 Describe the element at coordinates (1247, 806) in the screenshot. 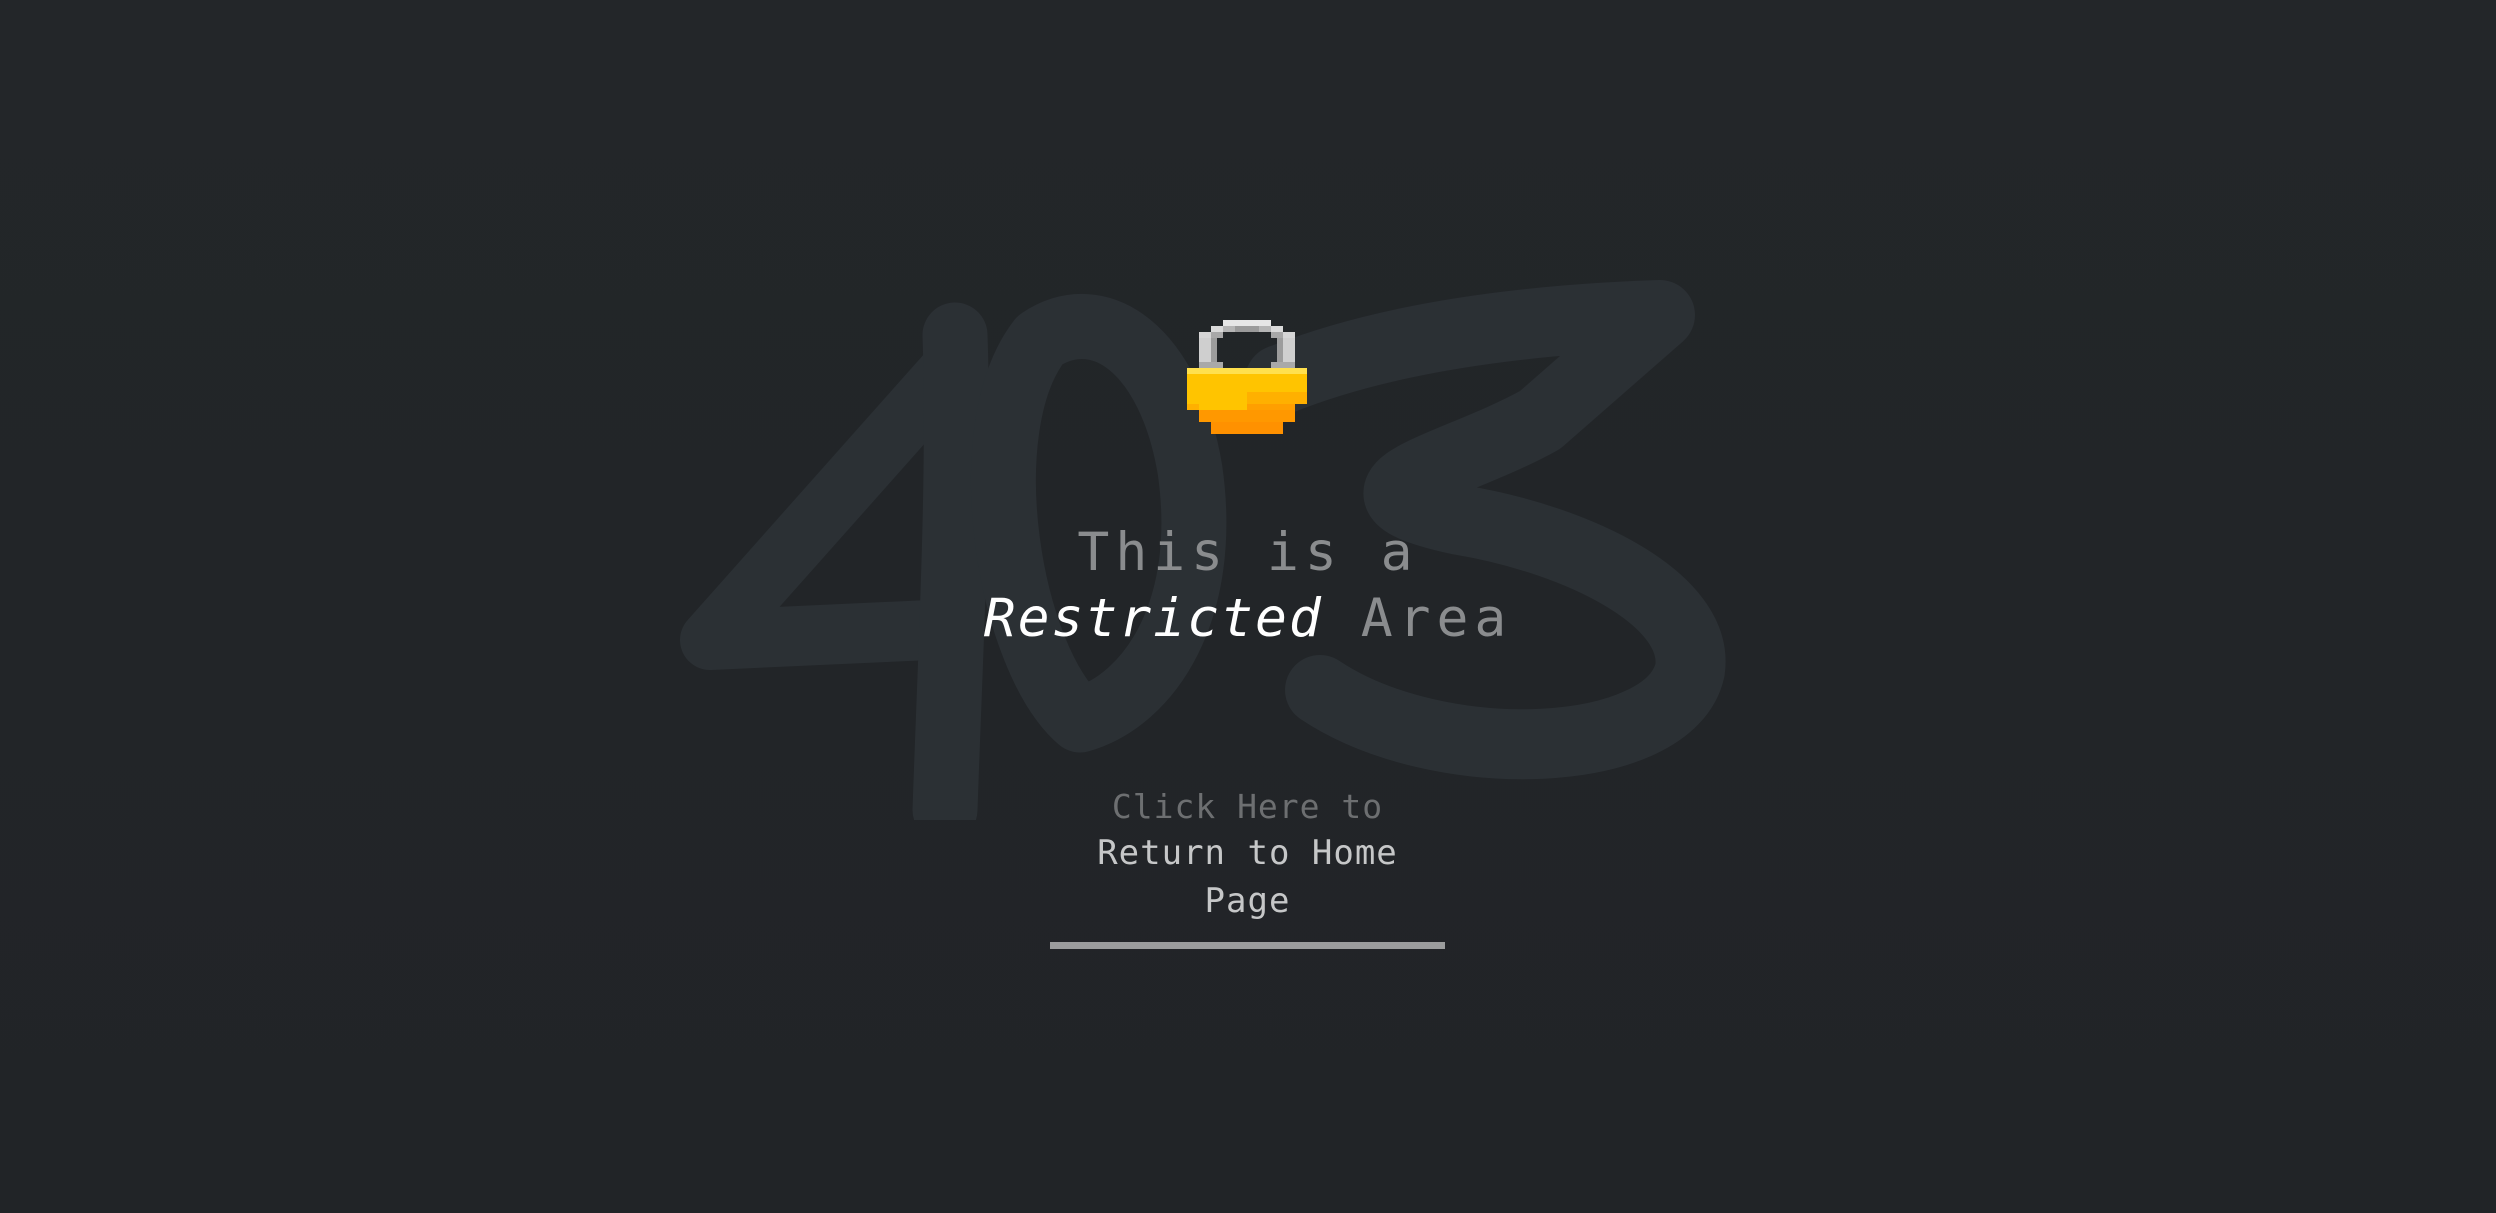

I see `cta-prefix: Click Here to` at that location.